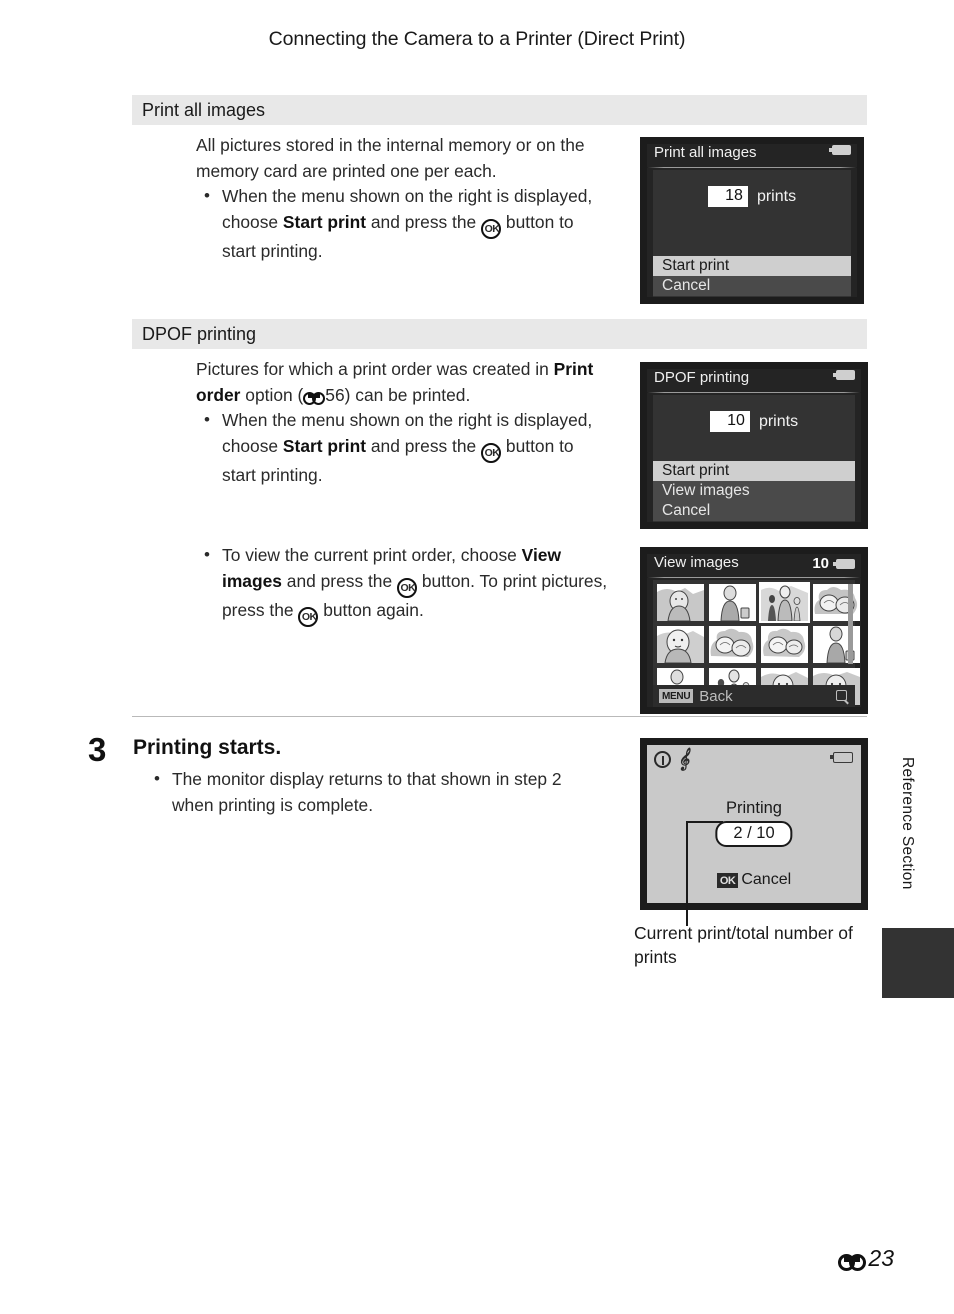 This screenshot has height=1314, width=954. I want to click on lcd-screen-view-images: View images 10 MENU Back, so click(754, 630).